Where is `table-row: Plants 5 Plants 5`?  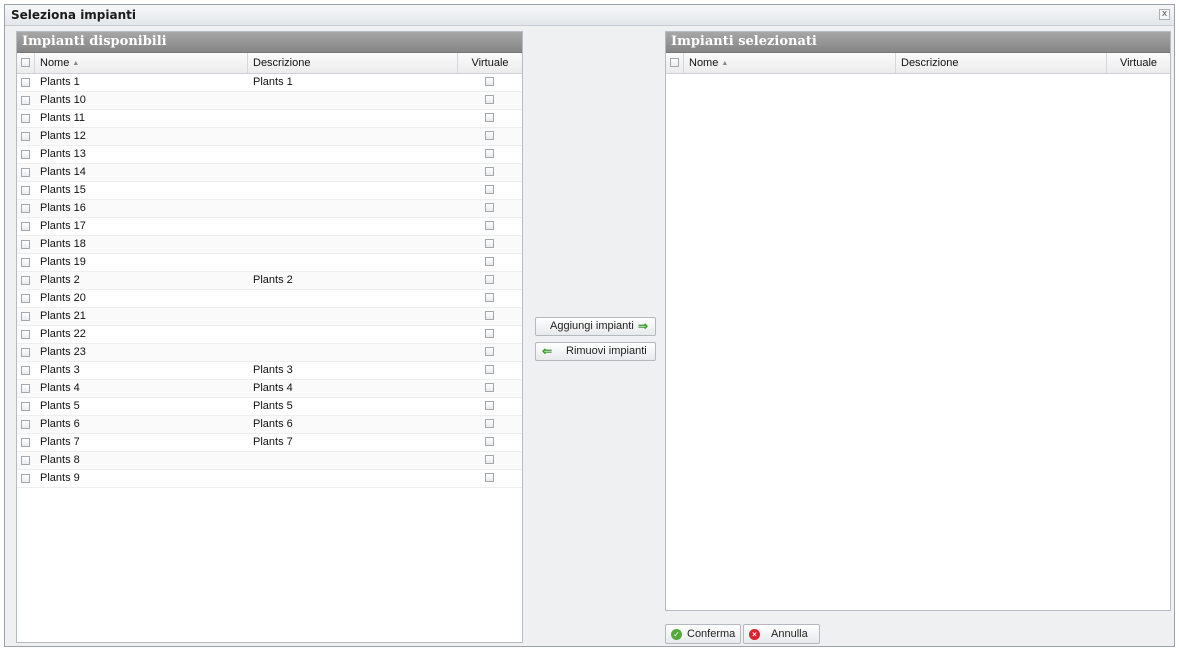 table-row: Plants 5 Plants 5 is located at coordinates (269, 407).